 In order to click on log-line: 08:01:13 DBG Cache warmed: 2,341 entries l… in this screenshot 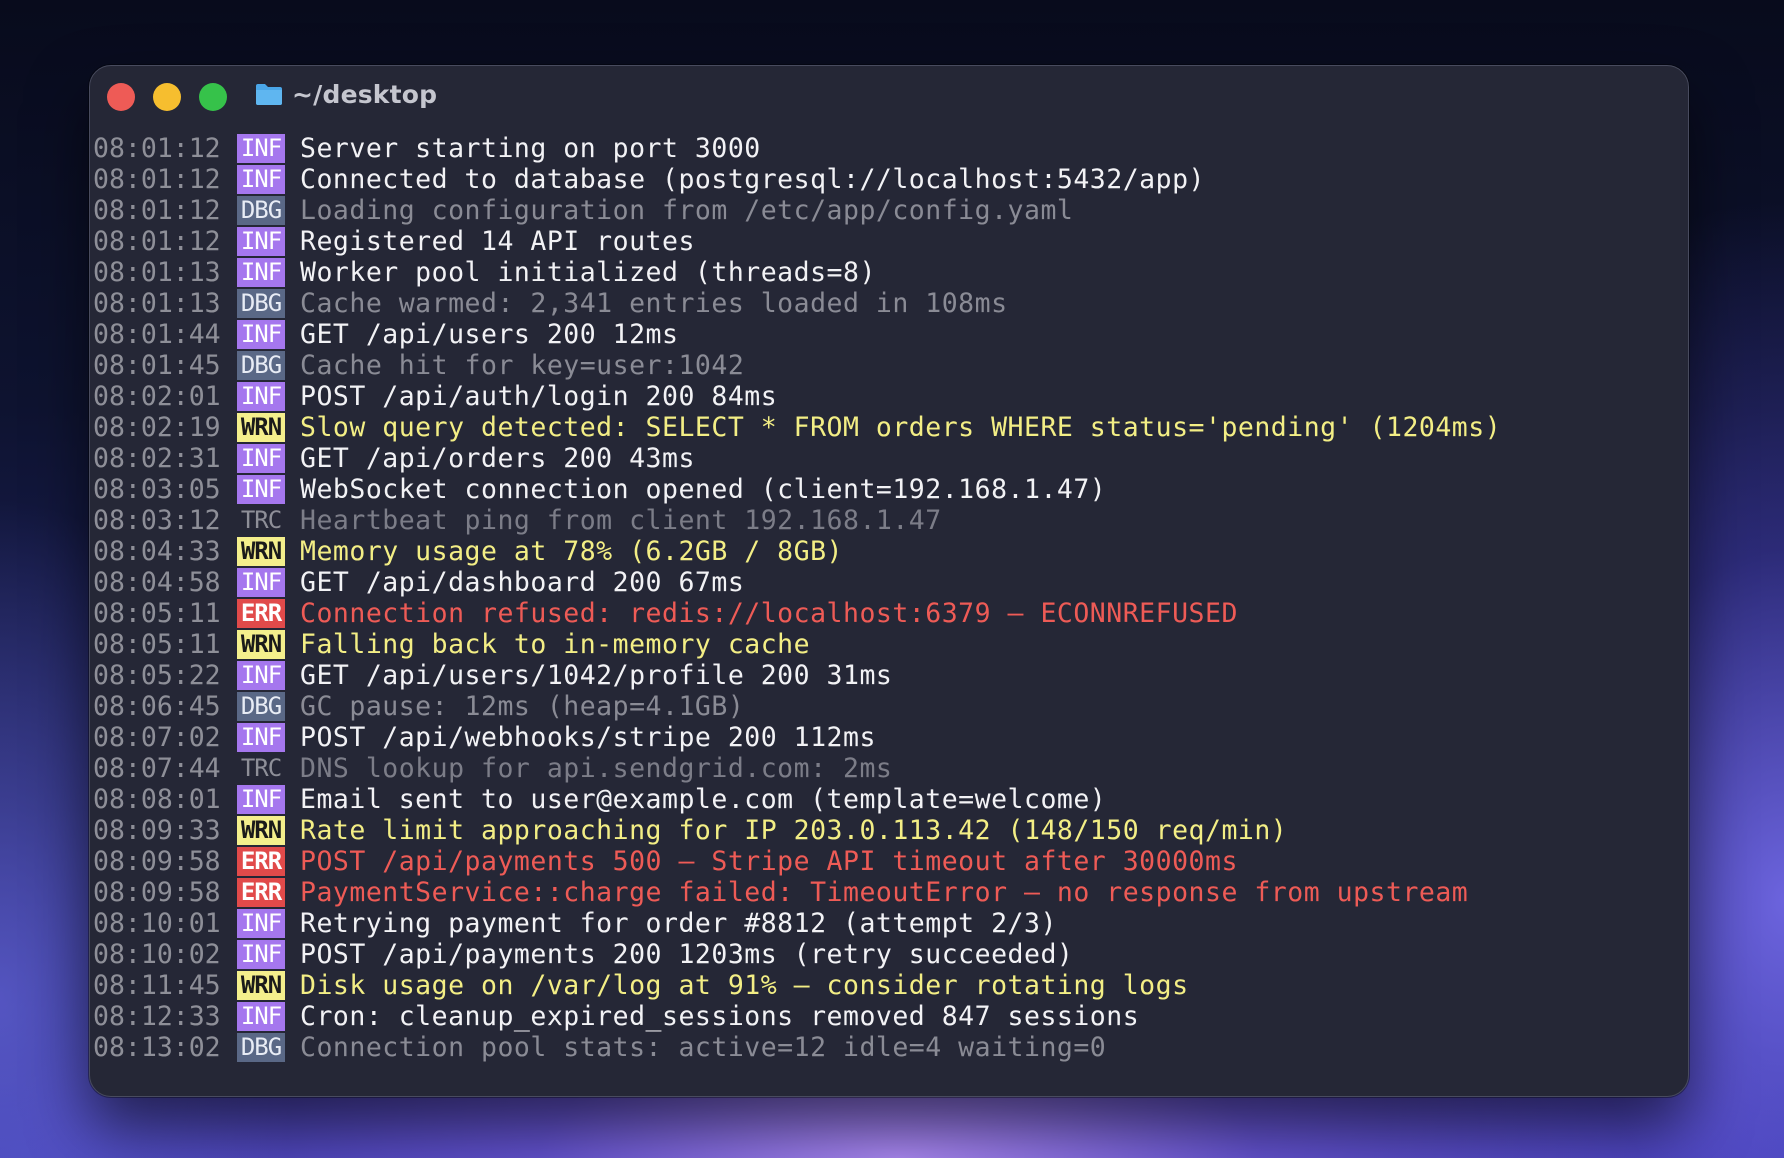, I will do `click(883, 303)`.